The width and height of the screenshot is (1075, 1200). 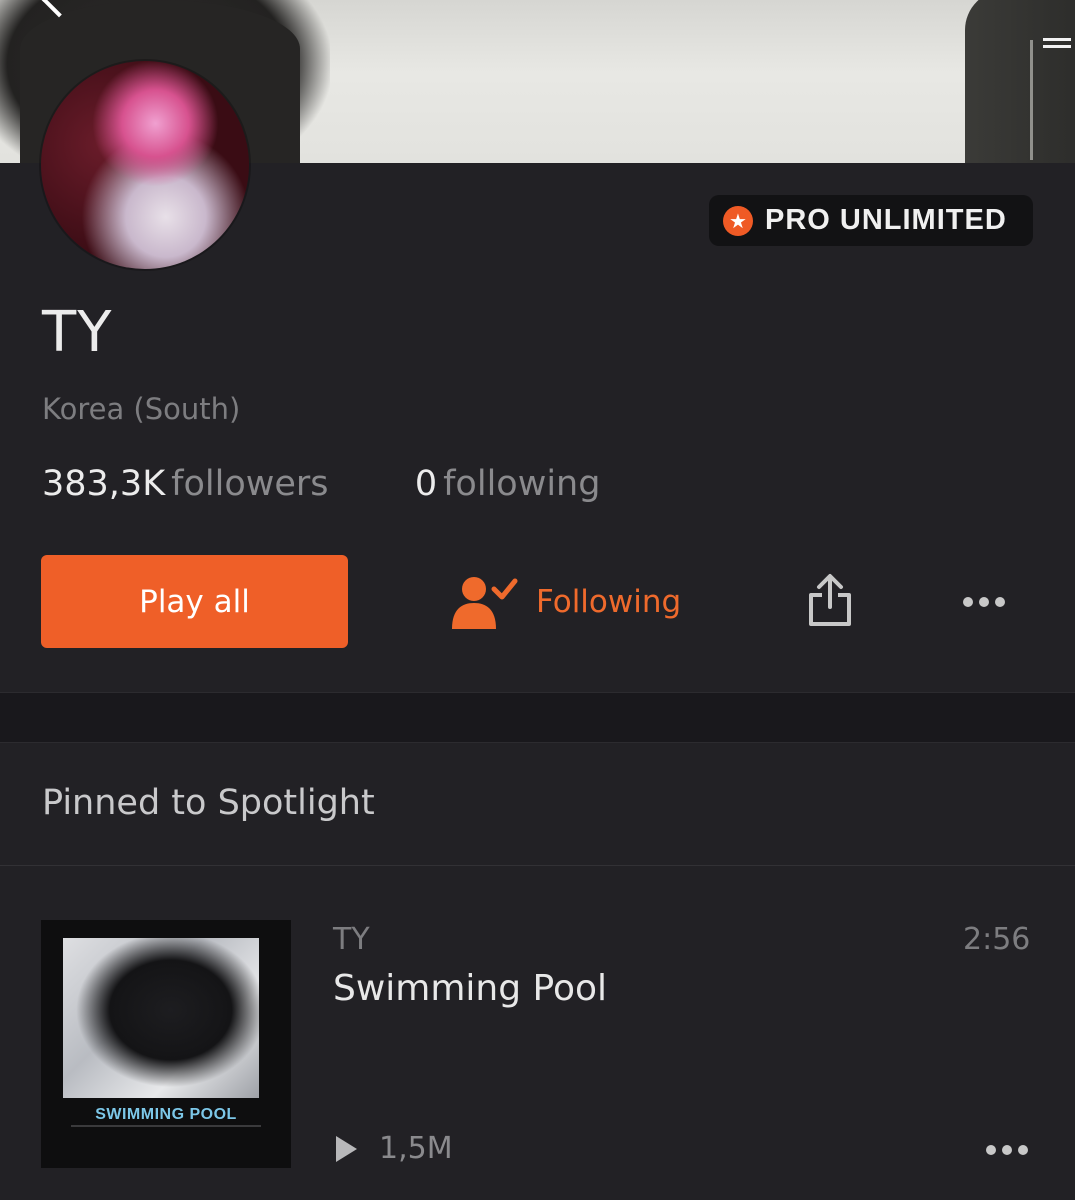 I want to click on following-link: 0 following, so click(x=508, y=484).